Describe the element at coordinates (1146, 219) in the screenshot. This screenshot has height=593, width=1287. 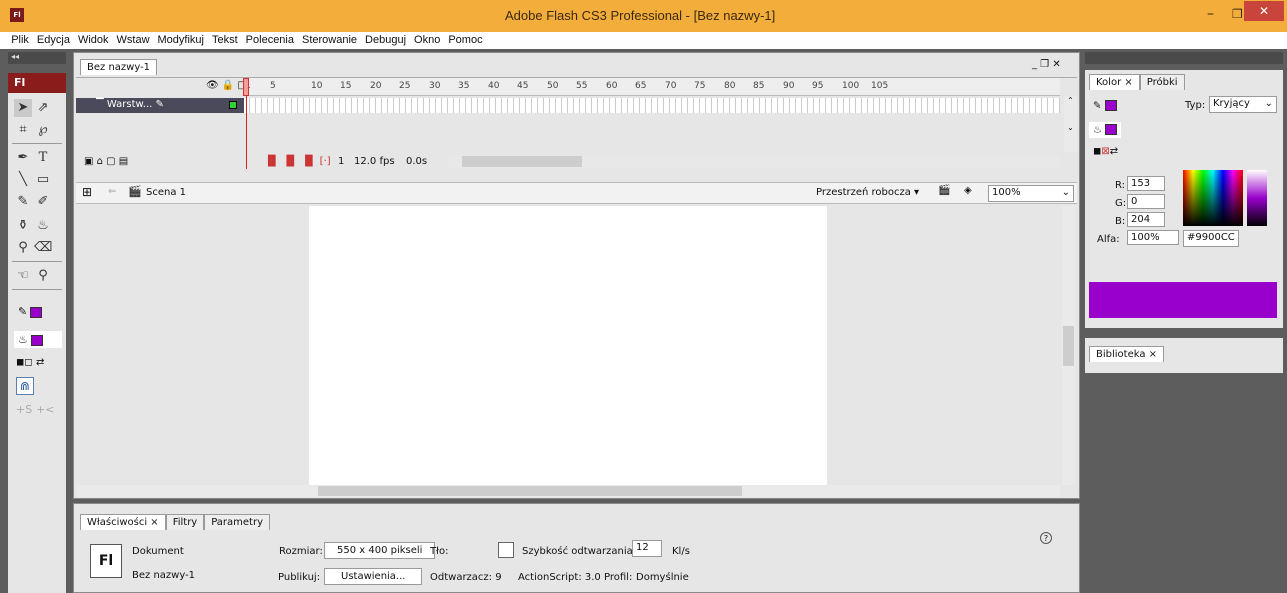
I see `b-input: 204` at that location.